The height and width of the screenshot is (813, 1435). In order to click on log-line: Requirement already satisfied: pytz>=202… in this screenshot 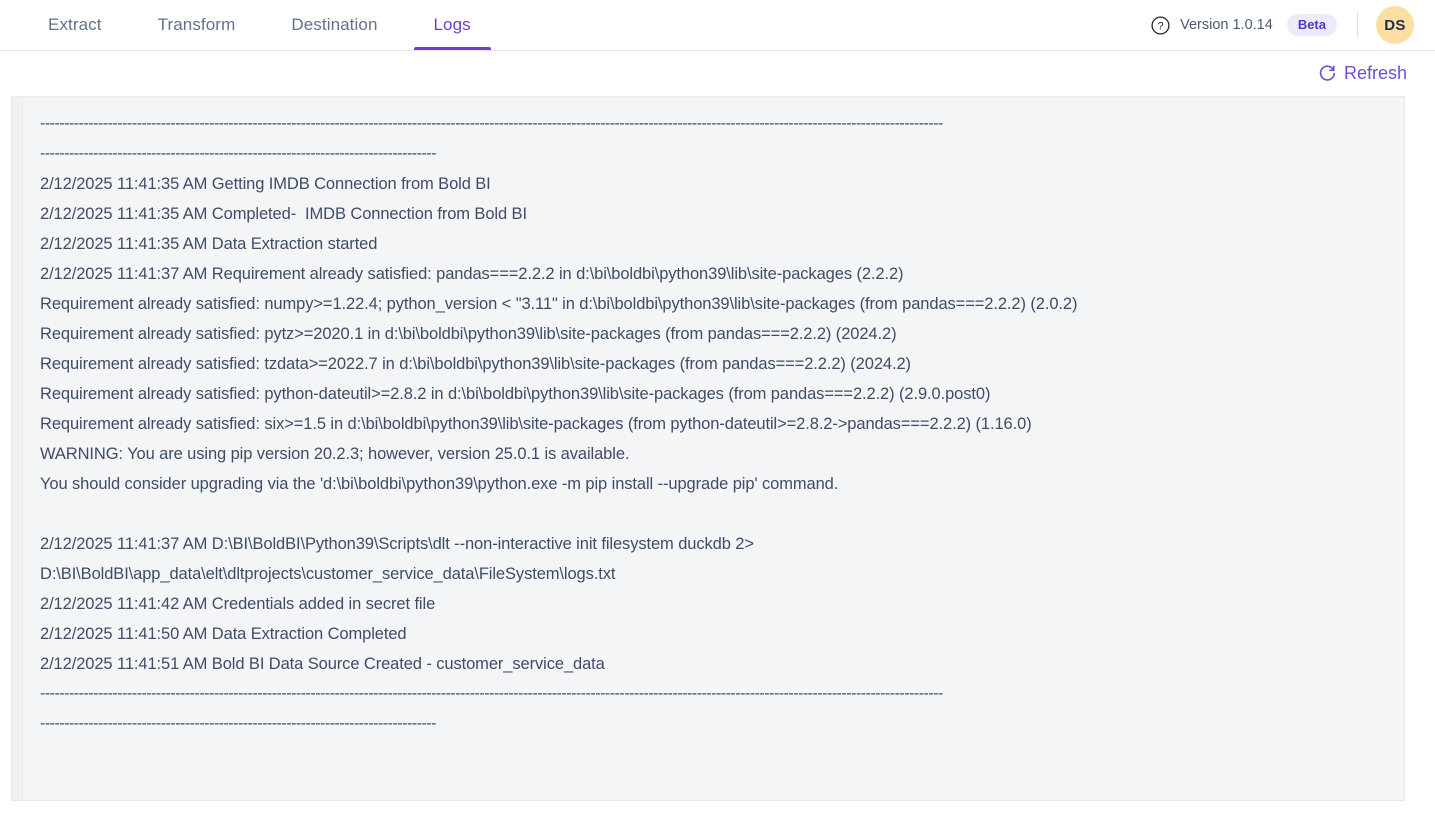, I will do `click(468, 334)`.